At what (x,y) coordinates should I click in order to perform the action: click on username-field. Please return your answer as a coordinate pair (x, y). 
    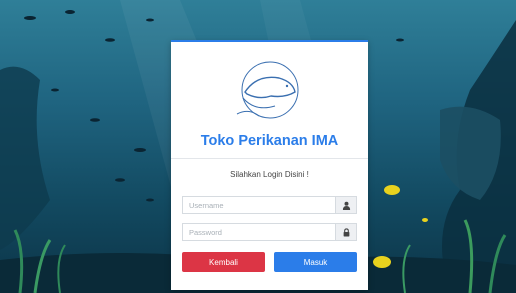
    Looking at the image, I should click on (269, 205).